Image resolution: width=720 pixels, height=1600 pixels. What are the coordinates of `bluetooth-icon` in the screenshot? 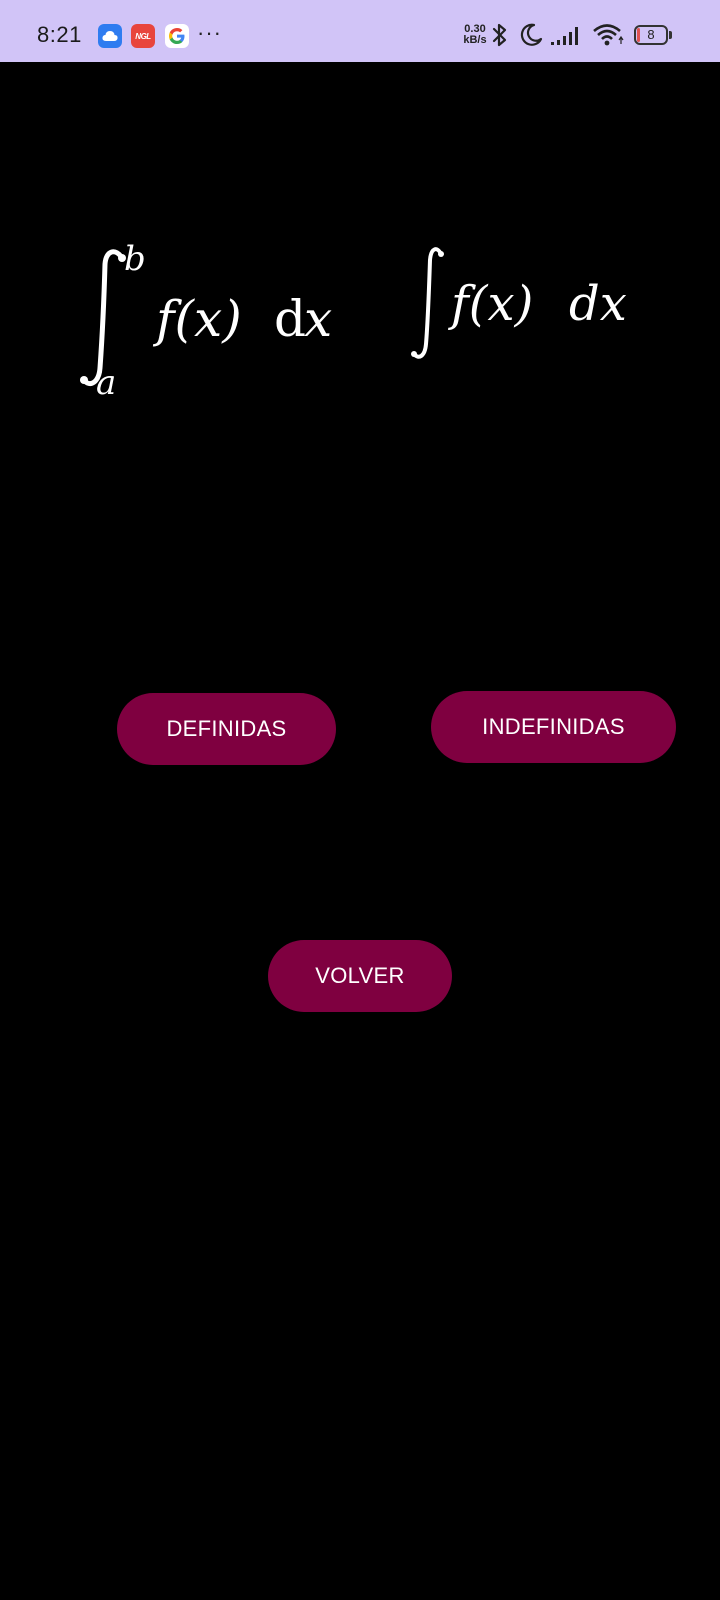 It's located at (499, 35).